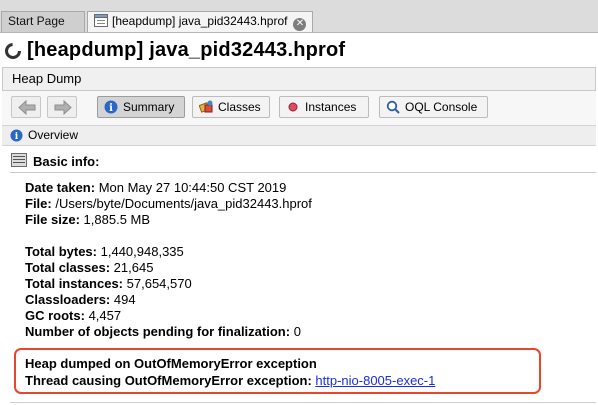 This screenshot has width=598, height=405. Describe the element at coordinates (105, 315) in the screenshot. I see `gc-roots-value: 4,457` at that location.